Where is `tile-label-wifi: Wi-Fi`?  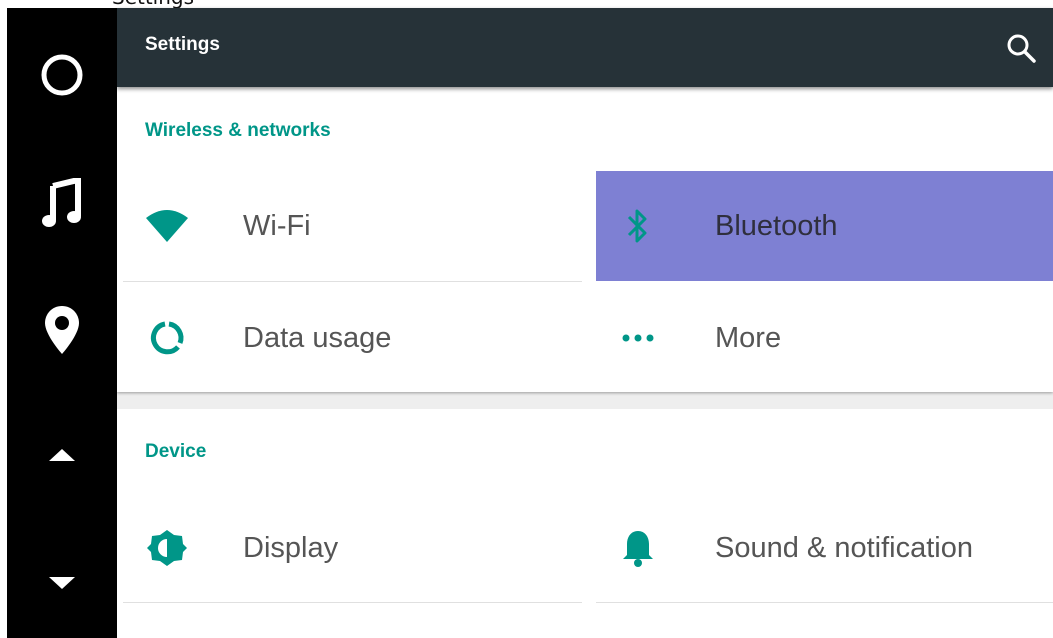 tile-label-wifi: Wi-Fi is located at coordinates (277, 225).